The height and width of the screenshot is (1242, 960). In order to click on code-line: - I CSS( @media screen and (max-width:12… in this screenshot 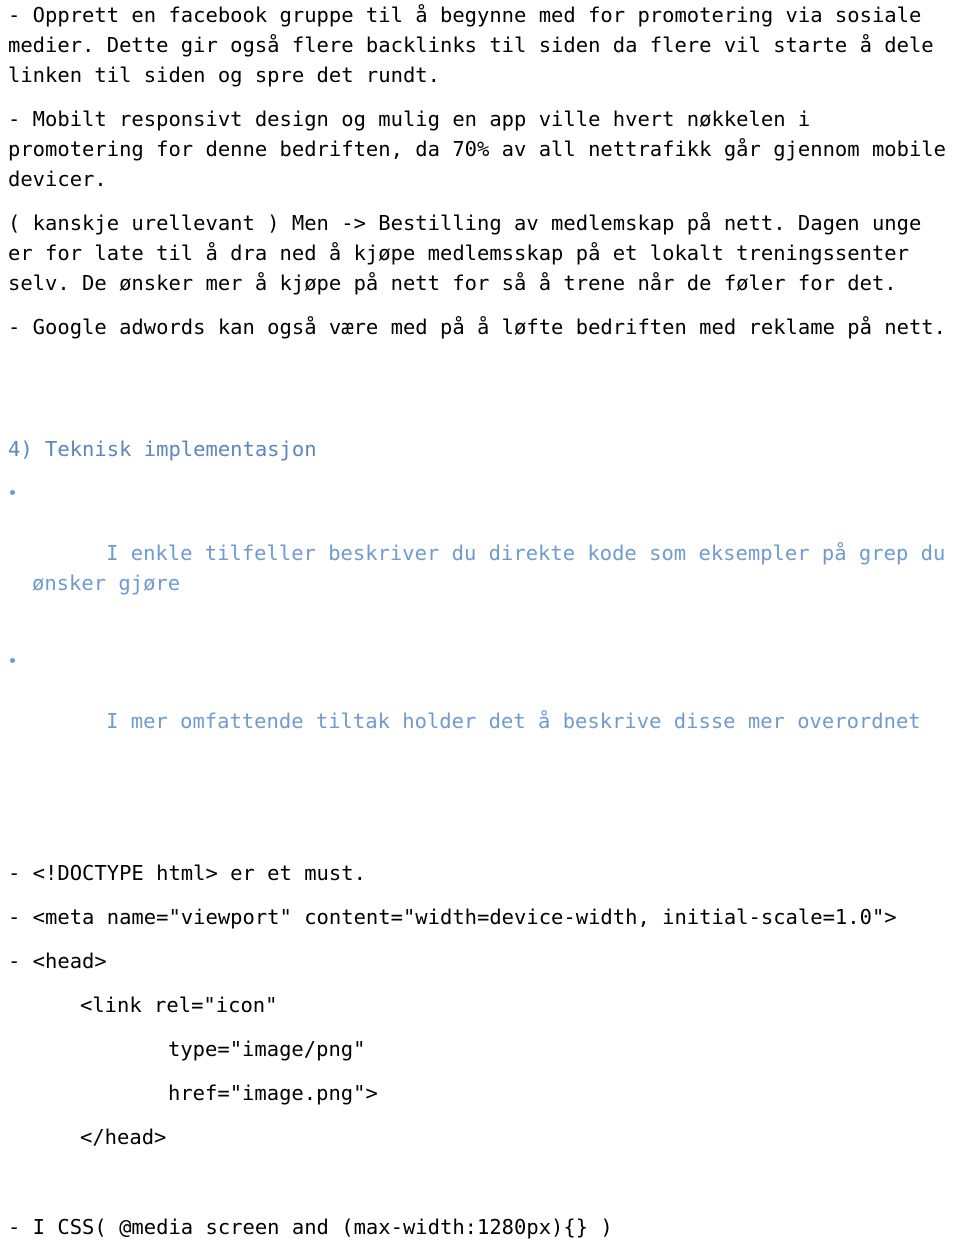, I will do `click(310, 1227)`.